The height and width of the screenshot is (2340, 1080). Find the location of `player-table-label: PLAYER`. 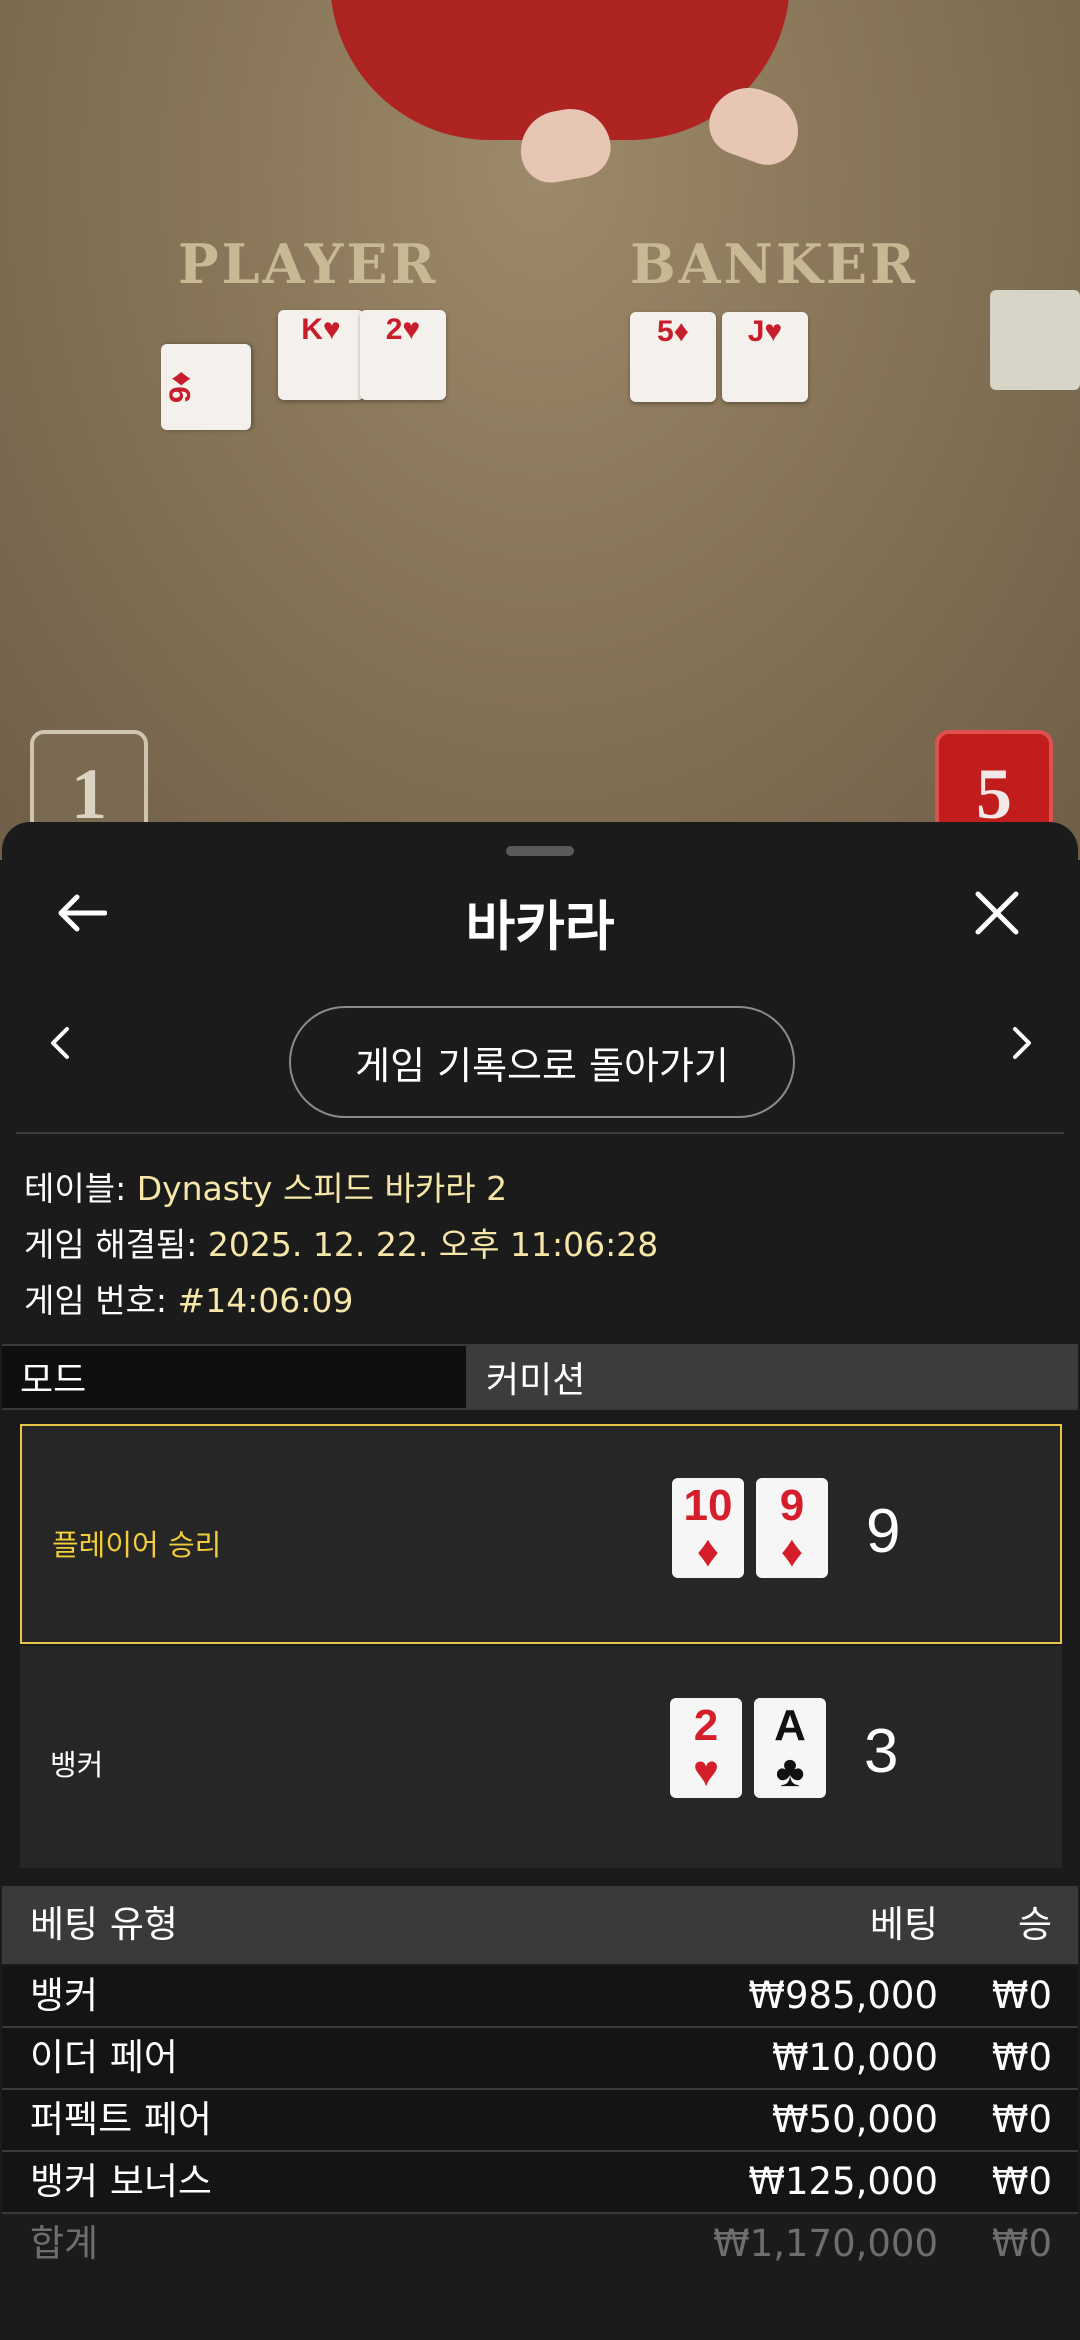

player-table-label: PLAYER is located at coordinates (308, 264).